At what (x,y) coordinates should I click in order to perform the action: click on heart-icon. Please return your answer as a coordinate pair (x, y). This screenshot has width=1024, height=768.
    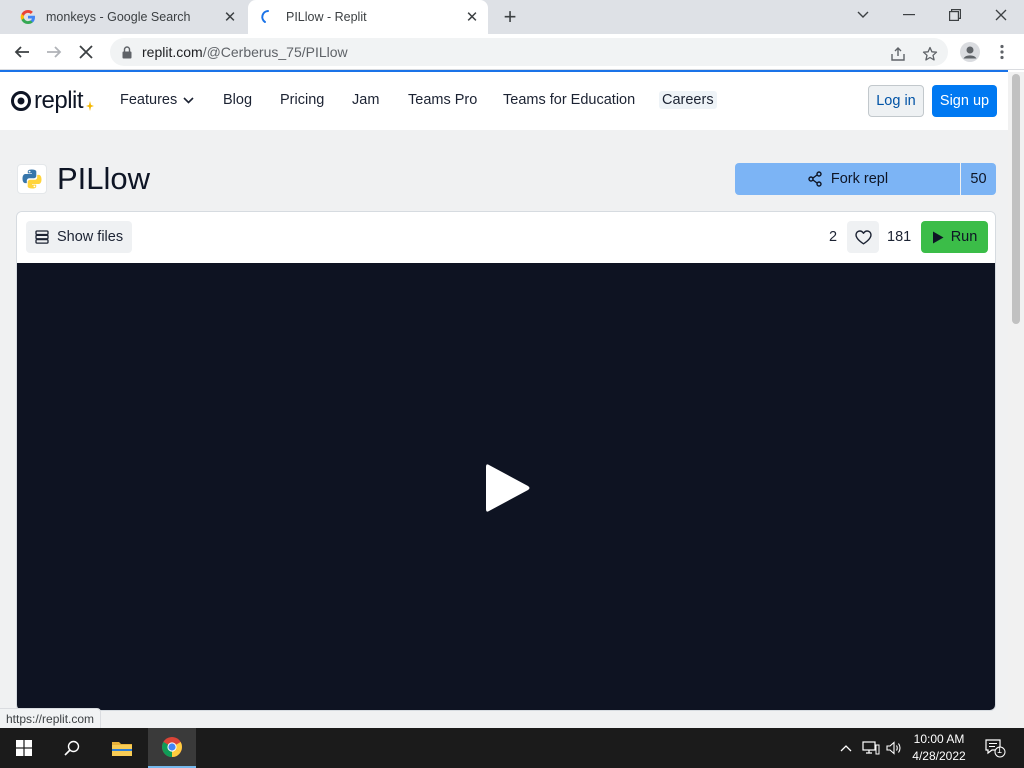
    Looking at the image, I should click on (863, 236).